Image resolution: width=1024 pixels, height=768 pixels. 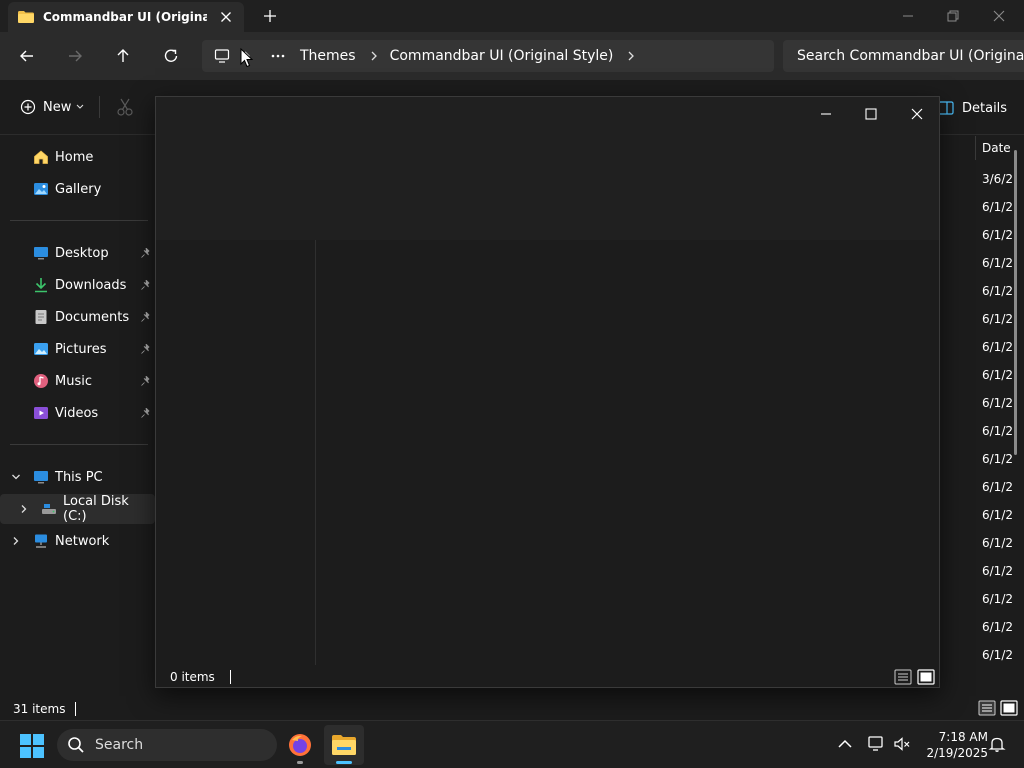 What do you see at coordinates (41, 541) in the screenshot?
I see `network-icon` at bounding box center [41, 541].